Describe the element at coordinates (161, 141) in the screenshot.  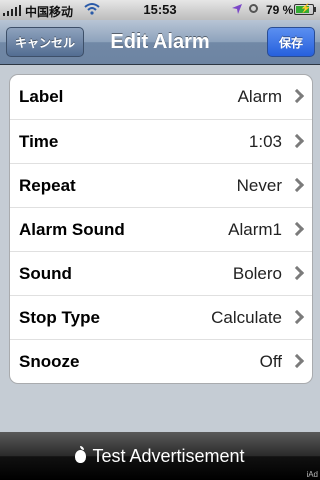
I see `settings-row-time: Time 1:03` at that location.